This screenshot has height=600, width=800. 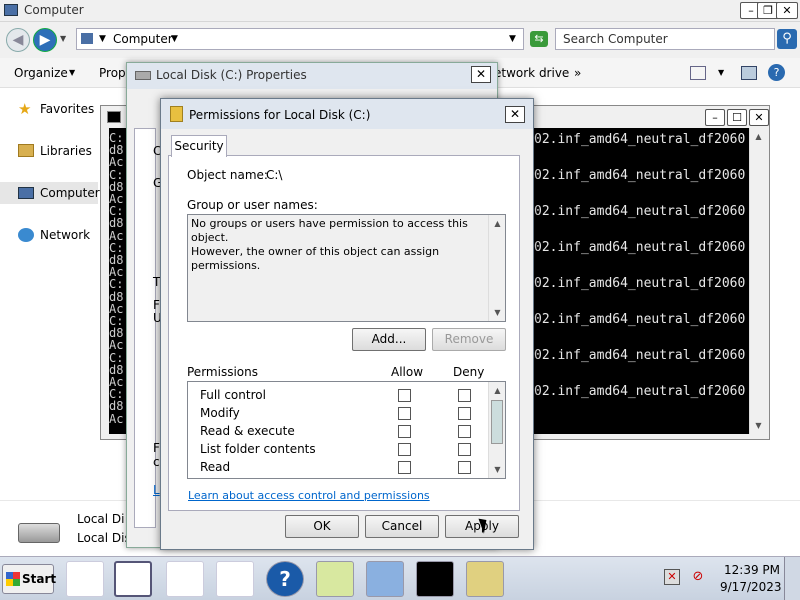 What do you see at coordinates (26, 193) in the screenshot?
I see `computer-icon` at bounding box center [26, 193].